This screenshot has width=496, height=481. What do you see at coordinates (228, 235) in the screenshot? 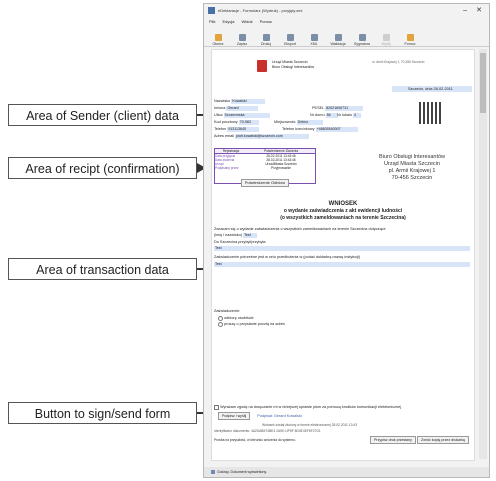
I see `tx-line-2: (imię i nazwisko)` at bounding box center [228, 235].